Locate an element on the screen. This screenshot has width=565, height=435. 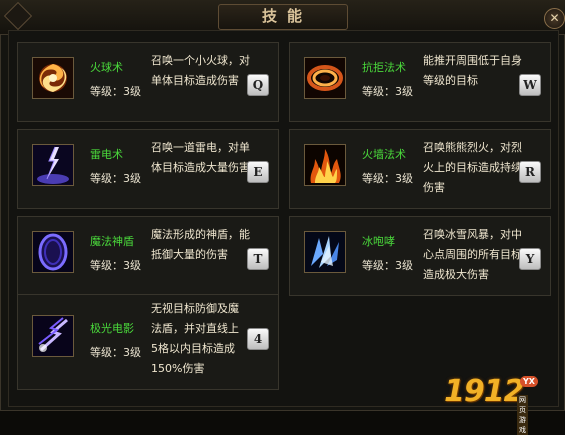
ice-roar-icon is located at coordinates (325, 252).